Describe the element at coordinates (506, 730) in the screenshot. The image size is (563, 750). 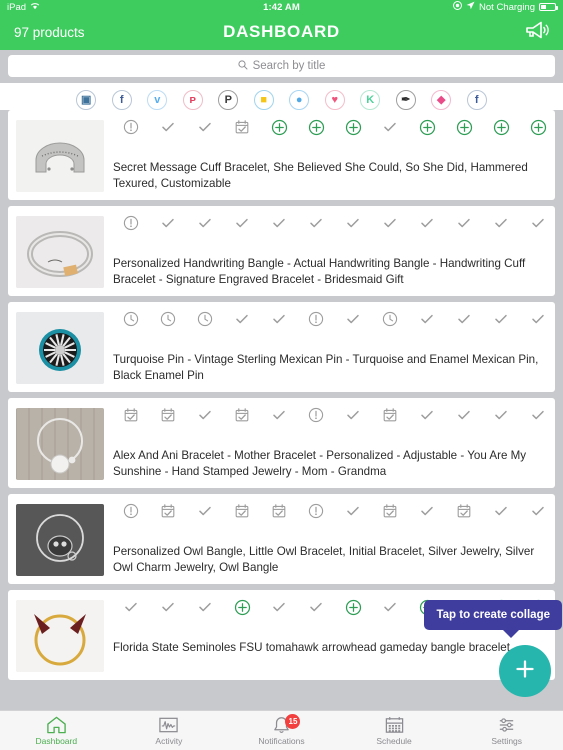
I see `tab-settings: Settings` at that location.